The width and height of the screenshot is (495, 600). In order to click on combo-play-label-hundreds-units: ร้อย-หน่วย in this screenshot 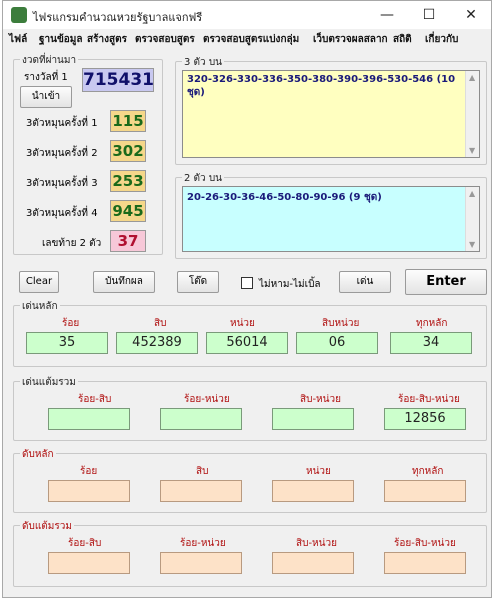, I will do `click(207, 399)`.